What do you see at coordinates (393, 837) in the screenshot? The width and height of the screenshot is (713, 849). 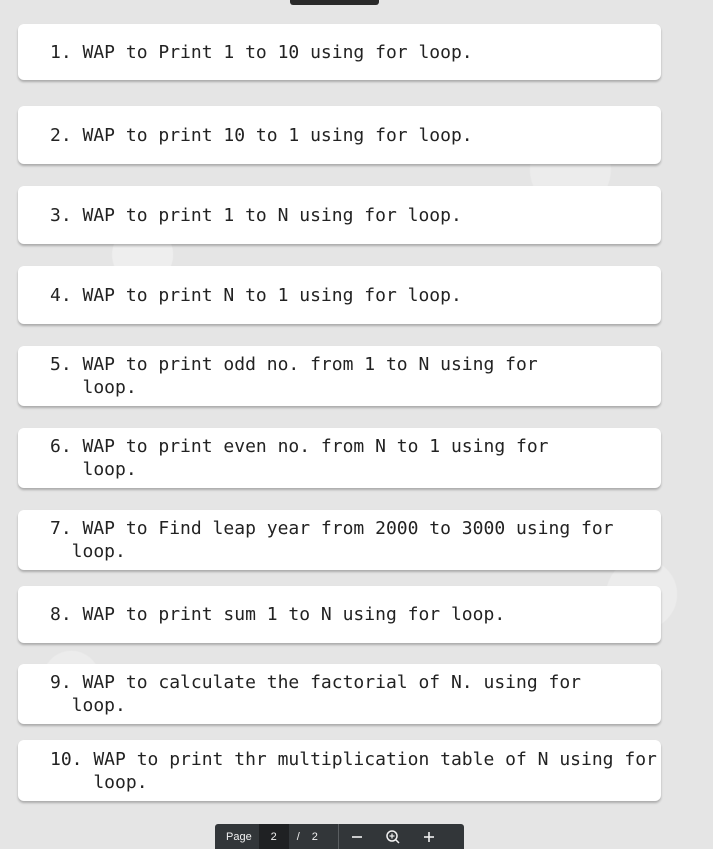 I see `zoom-icon` at bounding box center [393, 837].